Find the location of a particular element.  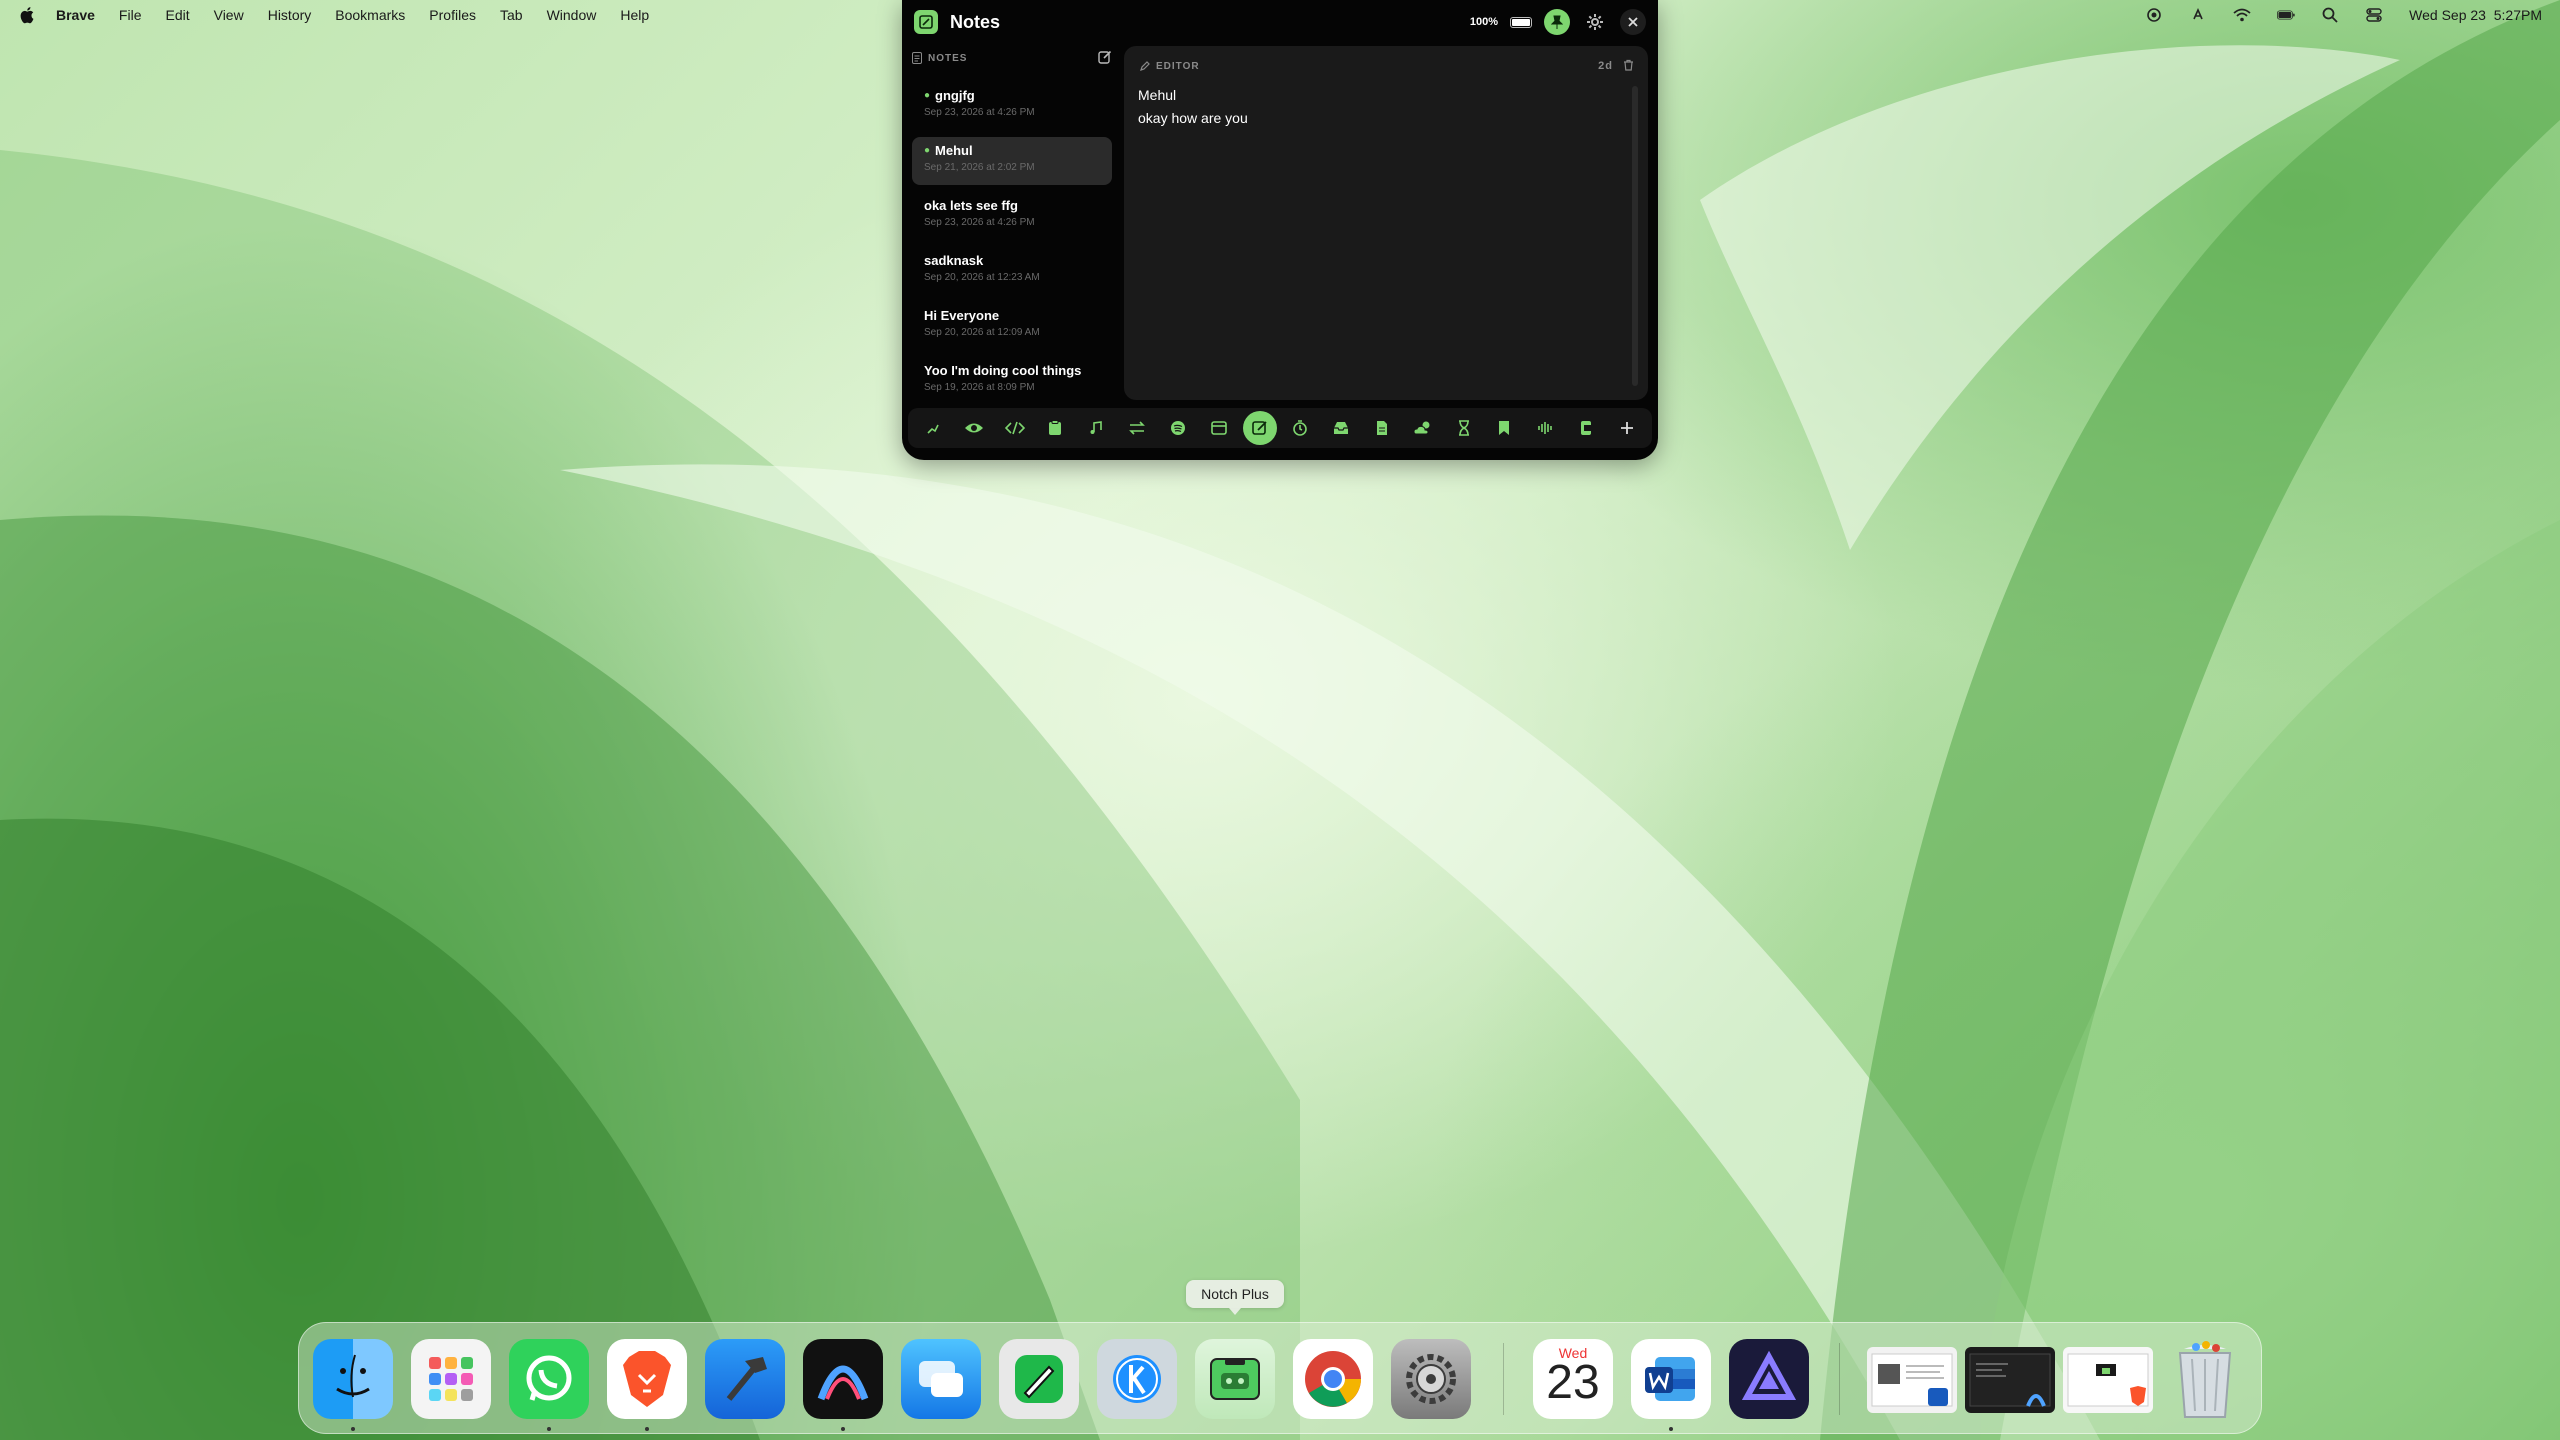

note-item-gngjfg: ● gngjfg Sep 23, 2026 at 4:26 PM is located at coordinates (1012, 106).